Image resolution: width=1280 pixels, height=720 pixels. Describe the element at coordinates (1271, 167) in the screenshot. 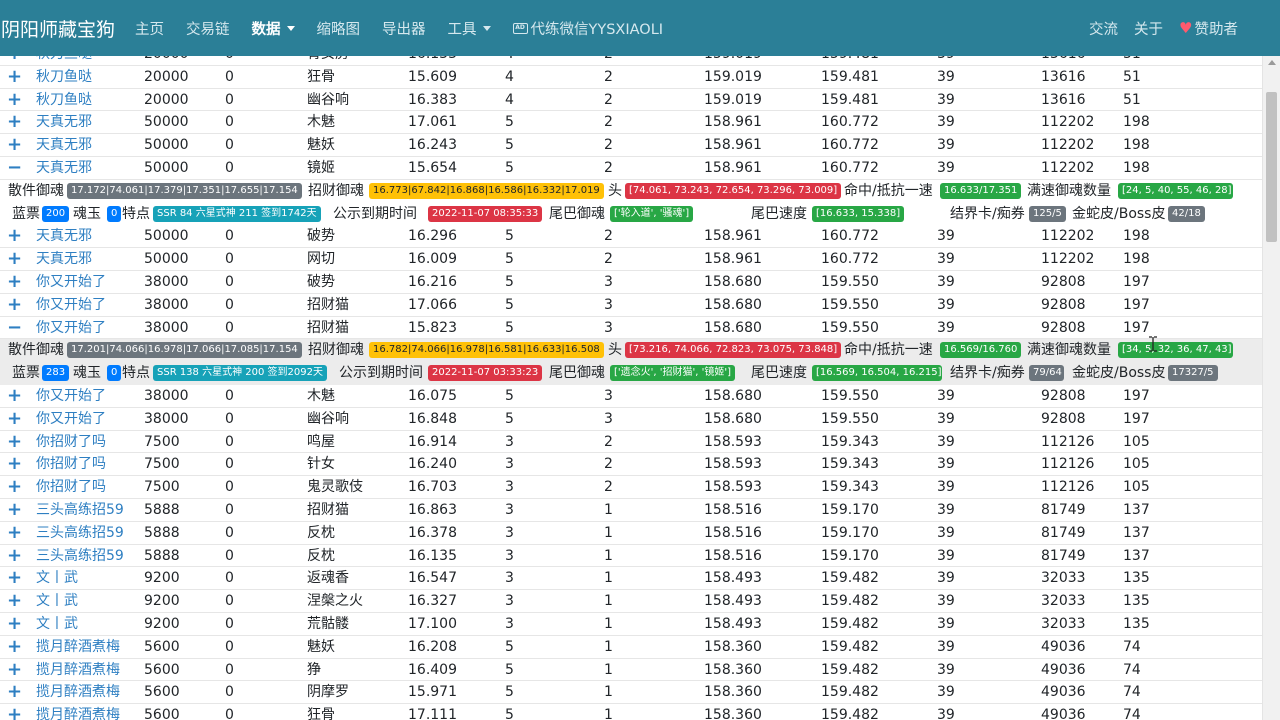

I see `scrollbar-thumb` at that location.